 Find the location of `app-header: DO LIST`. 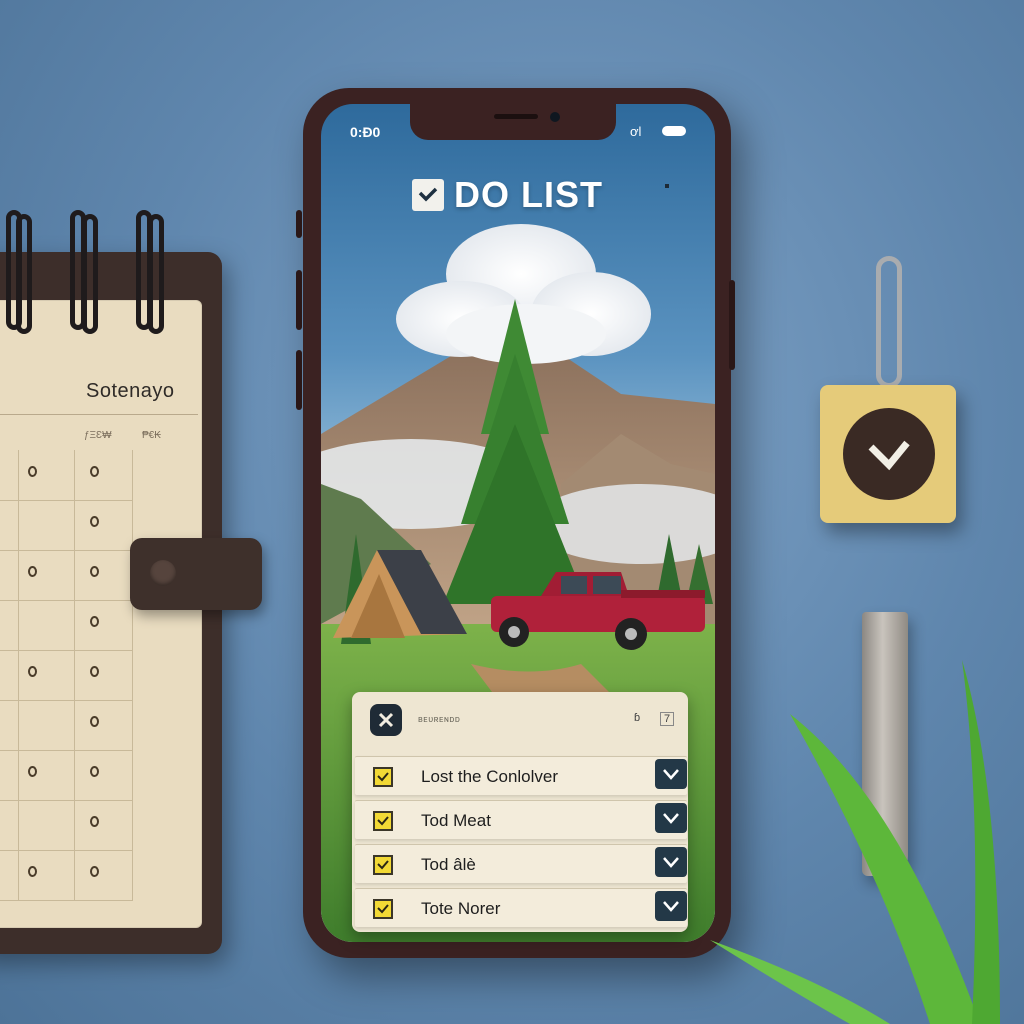

app-header: DO LIST is located at coordinates (507, 195).